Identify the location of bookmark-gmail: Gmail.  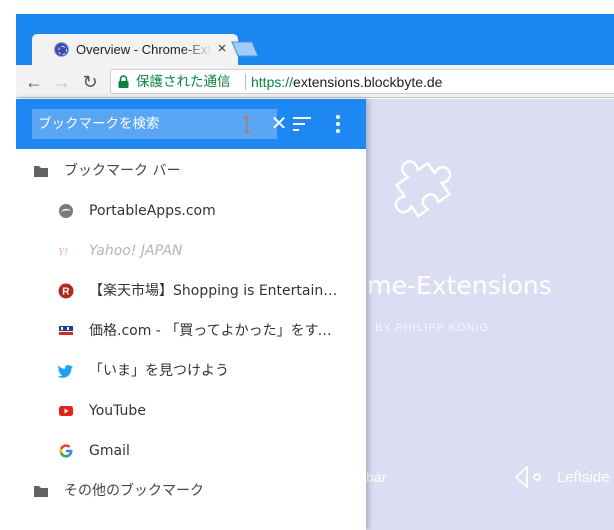
(191, 451).